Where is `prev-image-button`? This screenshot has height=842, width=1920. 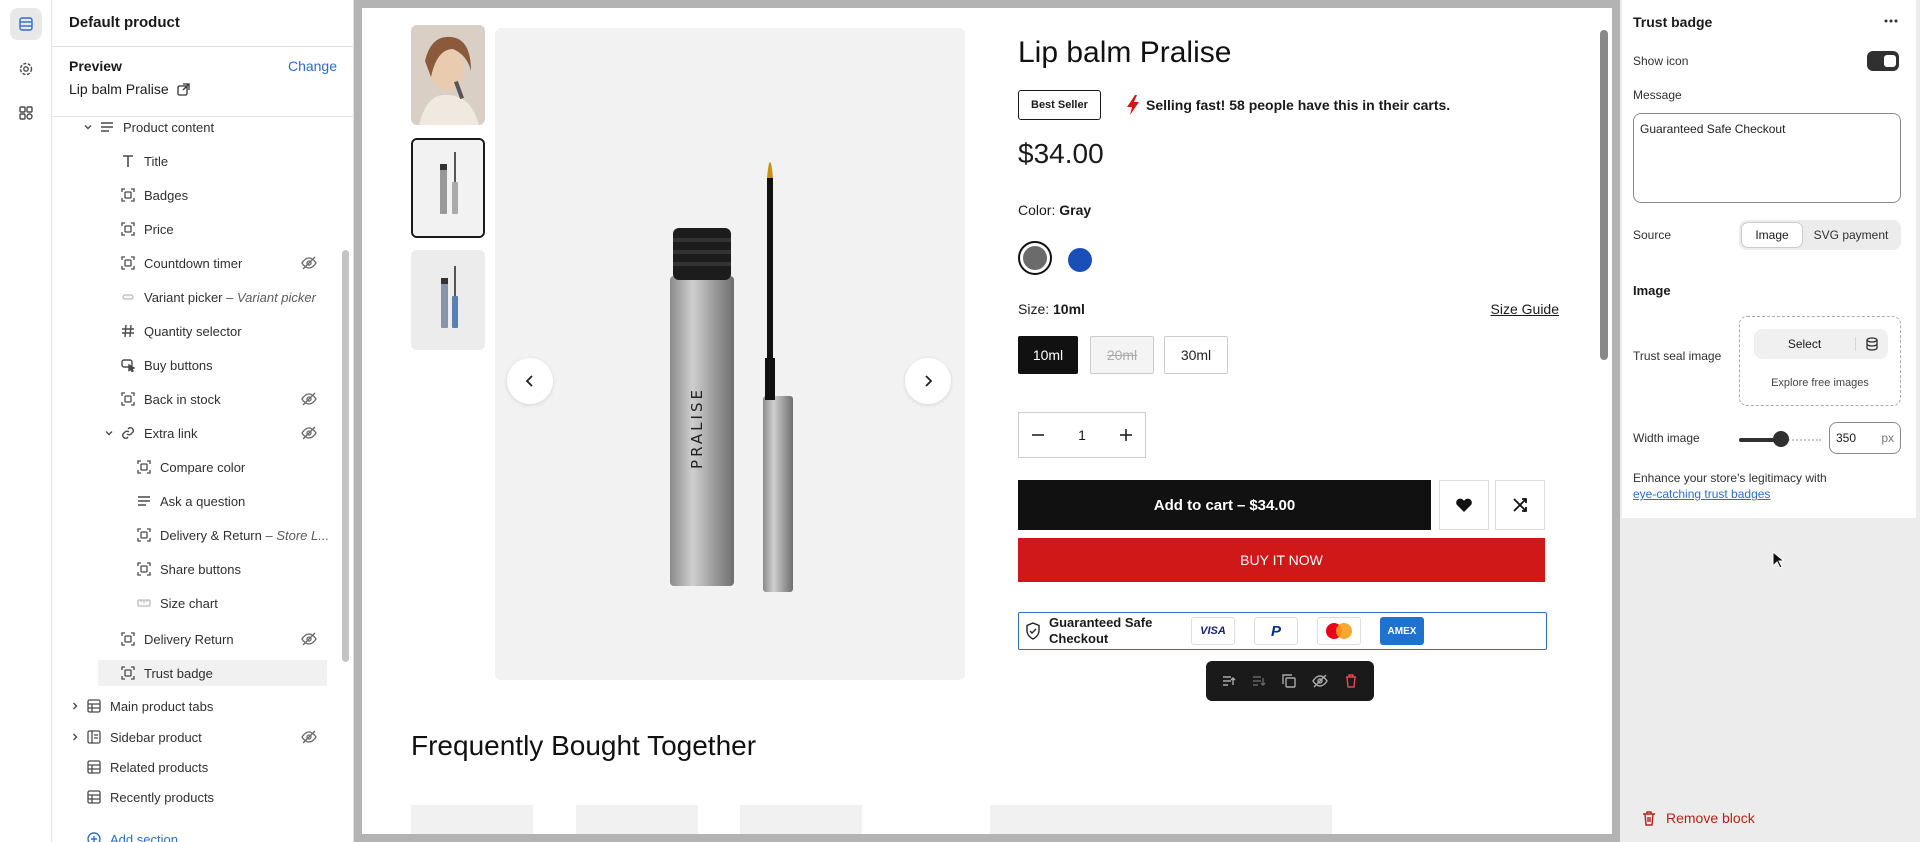
prev-image-button is located at coordinates (530, 381).